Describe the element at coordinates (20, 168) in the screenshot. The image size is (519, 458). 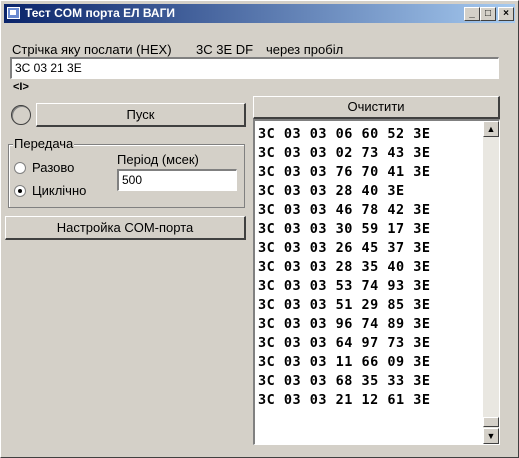
I see `once-radio` at that location.